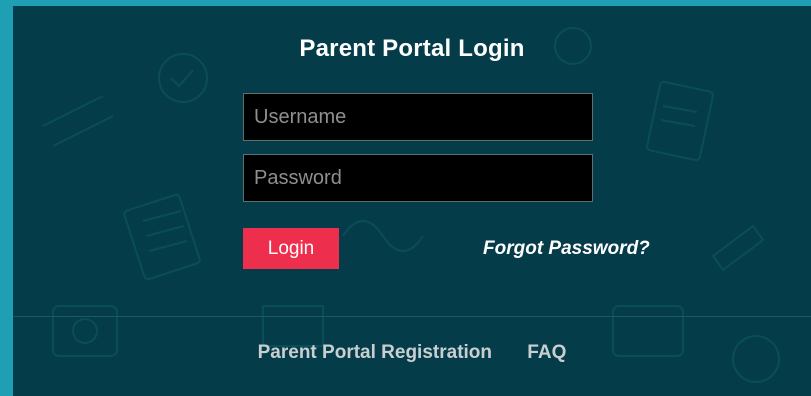 Image resolution: width=811 pixels, height=396 pixels. I want to click on forgot-password-link: Forgot Password?, so click(566, 249).